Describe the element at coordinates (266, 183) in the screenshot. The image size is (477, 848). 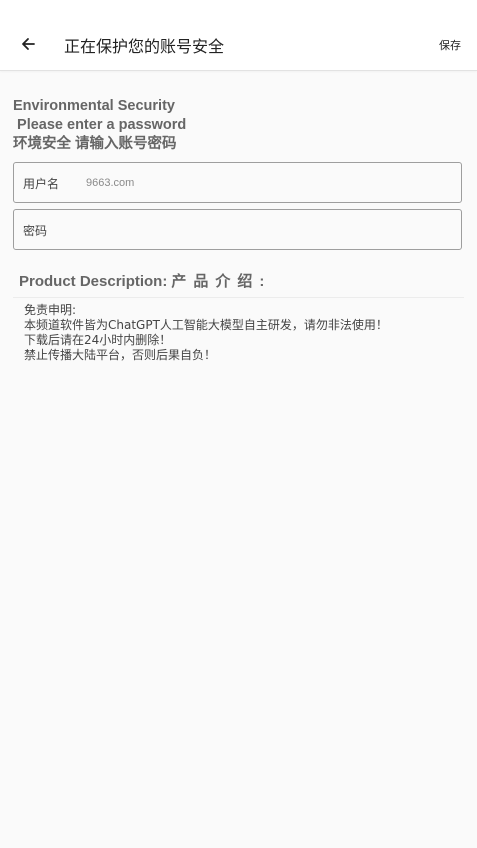
I see `username-input` at that location.